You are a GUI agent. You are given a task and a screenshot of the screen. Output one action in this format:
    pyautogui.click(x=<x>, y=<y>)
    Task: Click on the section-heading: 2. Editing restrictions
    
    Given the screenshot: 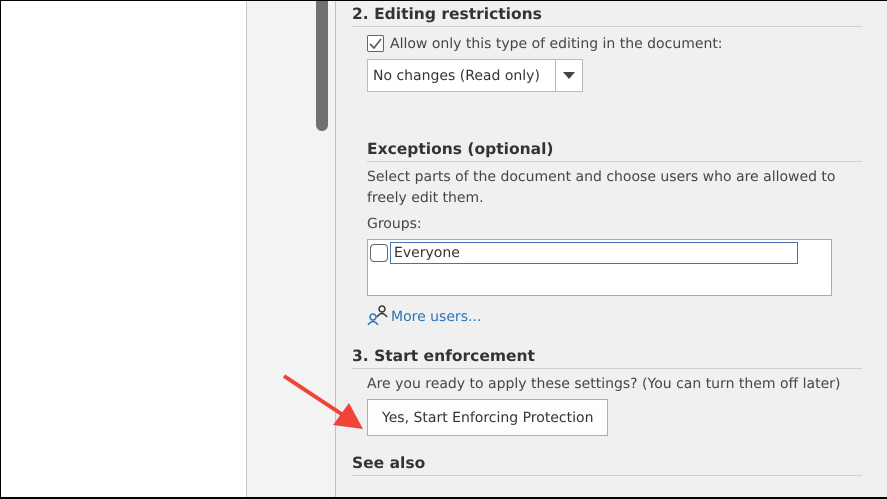 What is the action you would take?
    pyautogui.click(x=447, y=14)
    